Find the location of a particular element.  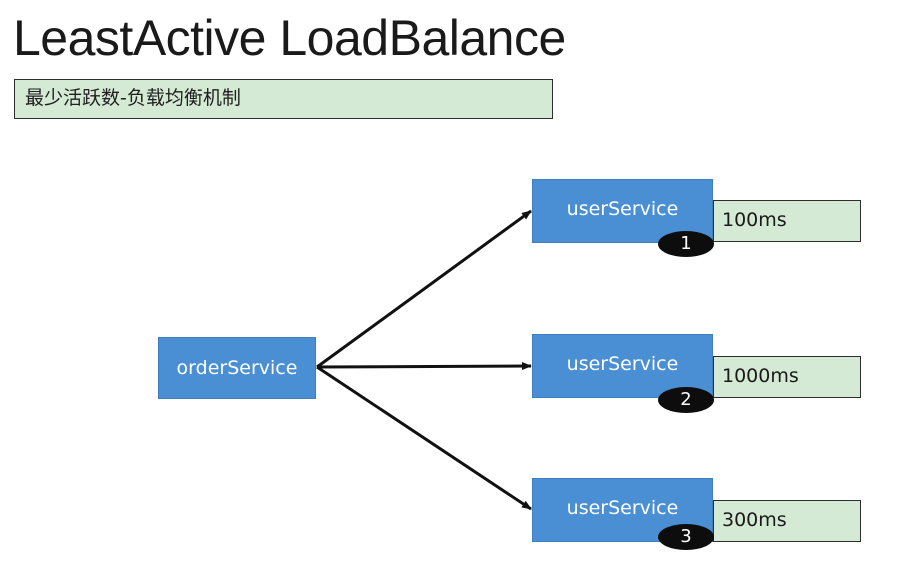

badge-1: 1 is located at coordinates (686, 244).